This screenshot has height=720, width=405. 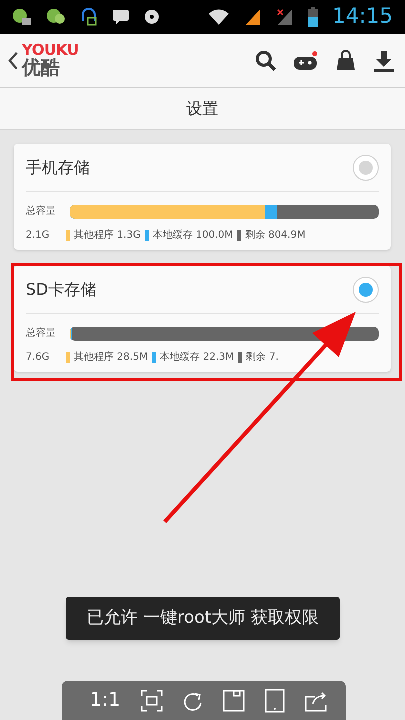 I want to click on wifi-icon, so click(x=219, y=17).